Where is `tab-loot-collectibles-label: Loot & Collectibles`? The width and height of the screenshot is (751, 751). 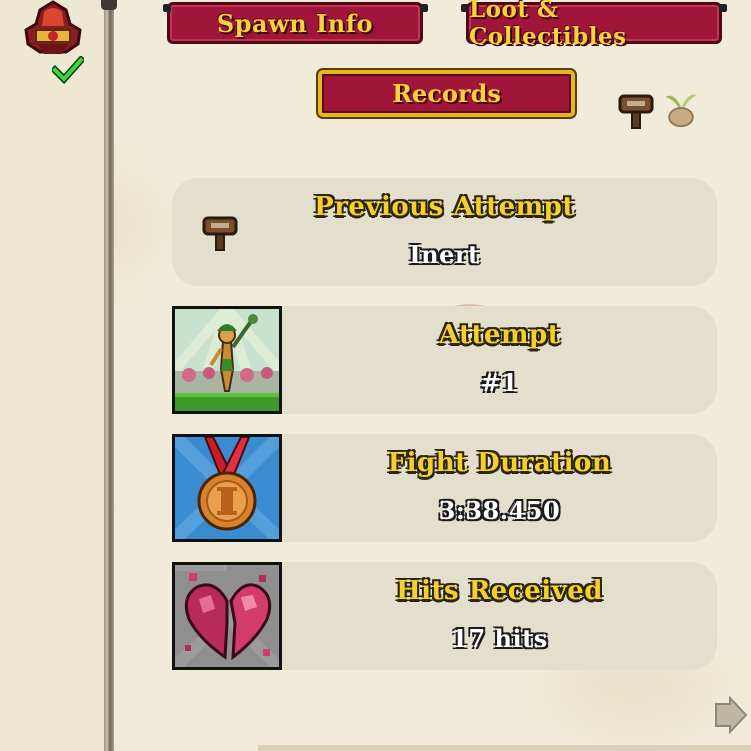
tab-loot-collectibles-label: Loot & Collectibles is located at coordinates (548, 25).